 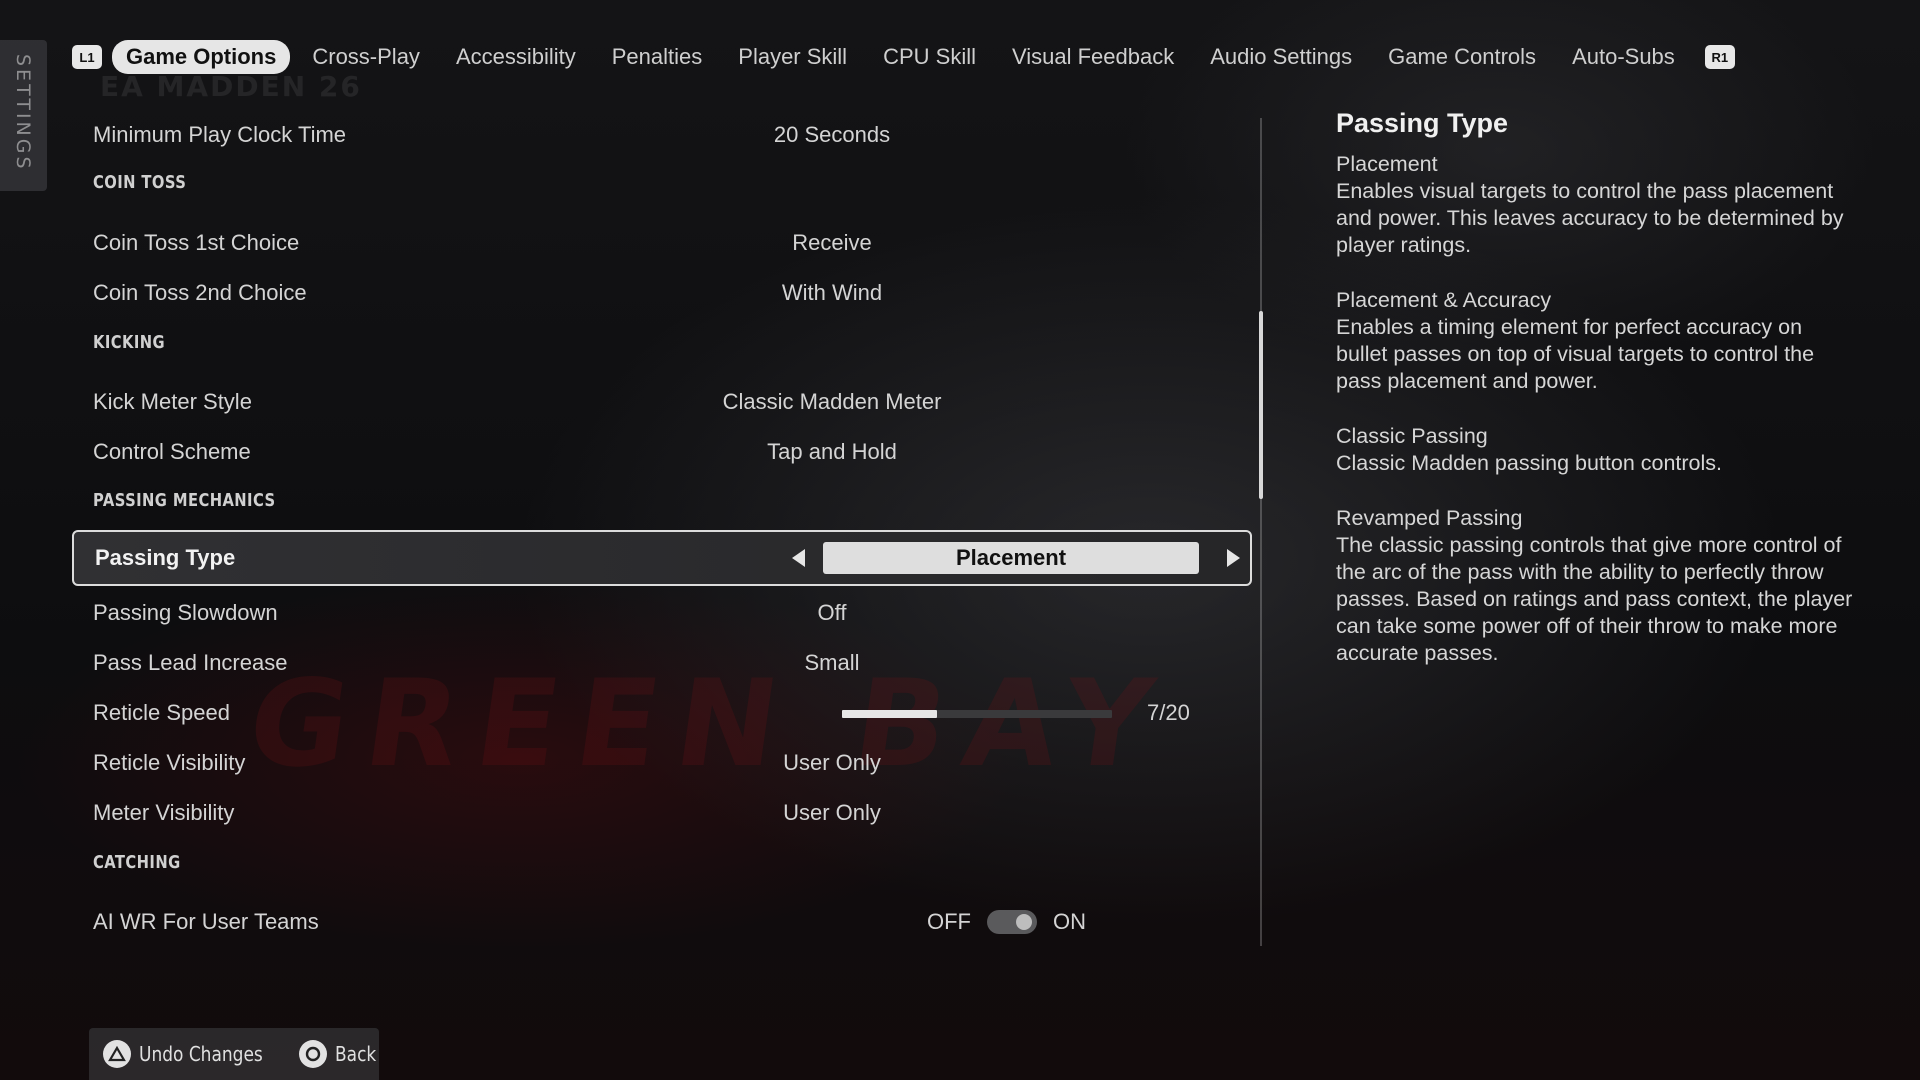 I want to click on tab-visual-feedback: Visual Feedback, so click(x=1093, y=57).